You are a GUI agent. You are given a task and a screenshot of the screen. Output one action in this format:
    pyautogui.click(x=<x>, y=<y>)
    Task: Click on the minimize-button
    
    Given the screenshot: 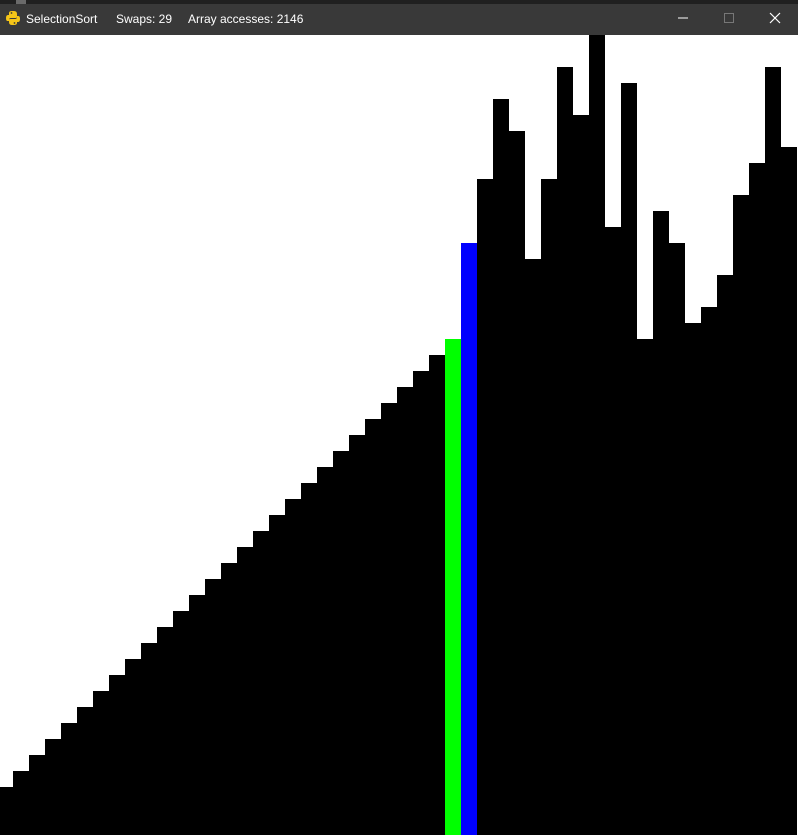 What is the action you would take?
    pyautogui.click(x=683, y=19)
    